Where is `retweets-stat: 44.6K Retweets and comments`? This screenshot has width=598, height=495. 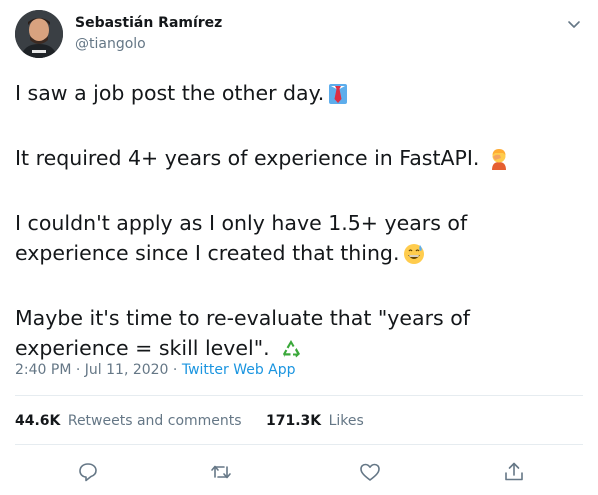
retweets-stat: 44.6K Retweets and comments is located at coordinates (128, 421).